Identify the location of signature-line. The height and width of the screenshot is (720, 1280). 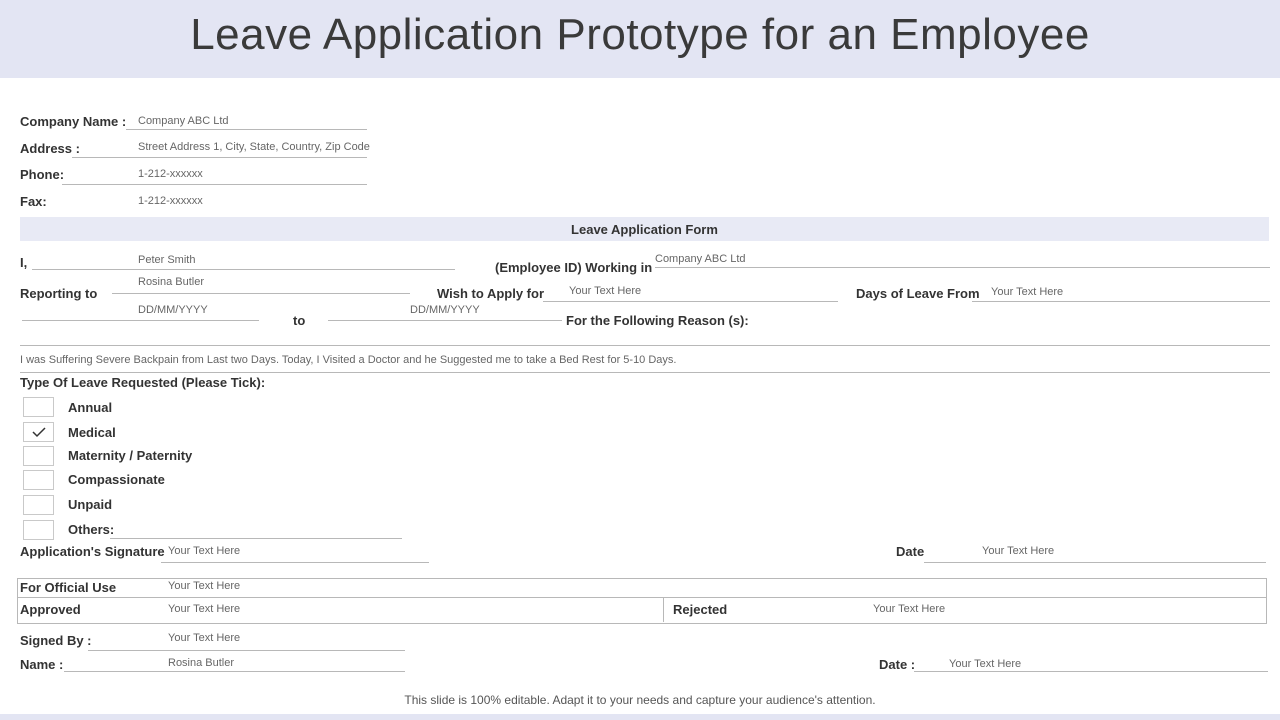
(295, 562).